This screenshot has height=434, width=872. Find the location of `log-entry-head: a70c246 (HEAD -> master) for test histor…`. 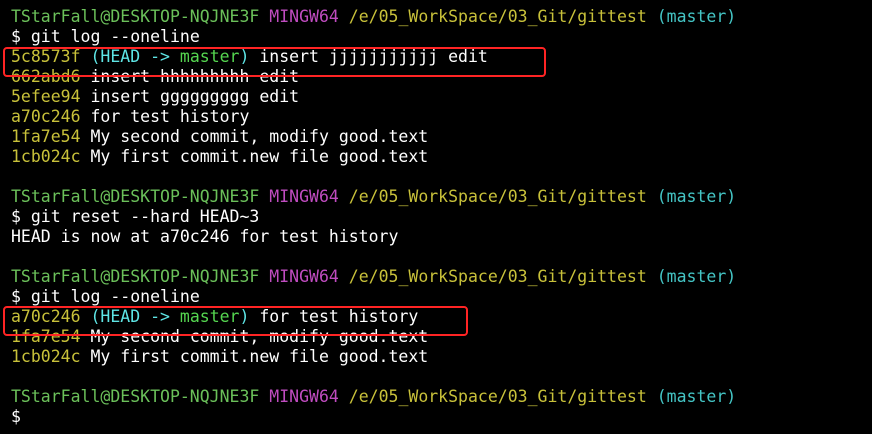

log-entry-head: a70c246 (HEAD -> master) for test histor… is located at coordinates (373, 317).